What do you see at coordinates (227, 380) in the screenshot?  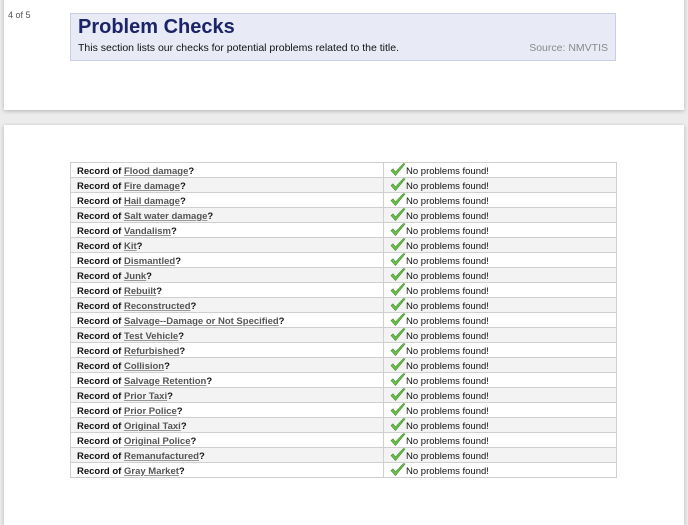 I see `check-label-cell: Record of Salvage Retention?` at bounding box center [227, 380].